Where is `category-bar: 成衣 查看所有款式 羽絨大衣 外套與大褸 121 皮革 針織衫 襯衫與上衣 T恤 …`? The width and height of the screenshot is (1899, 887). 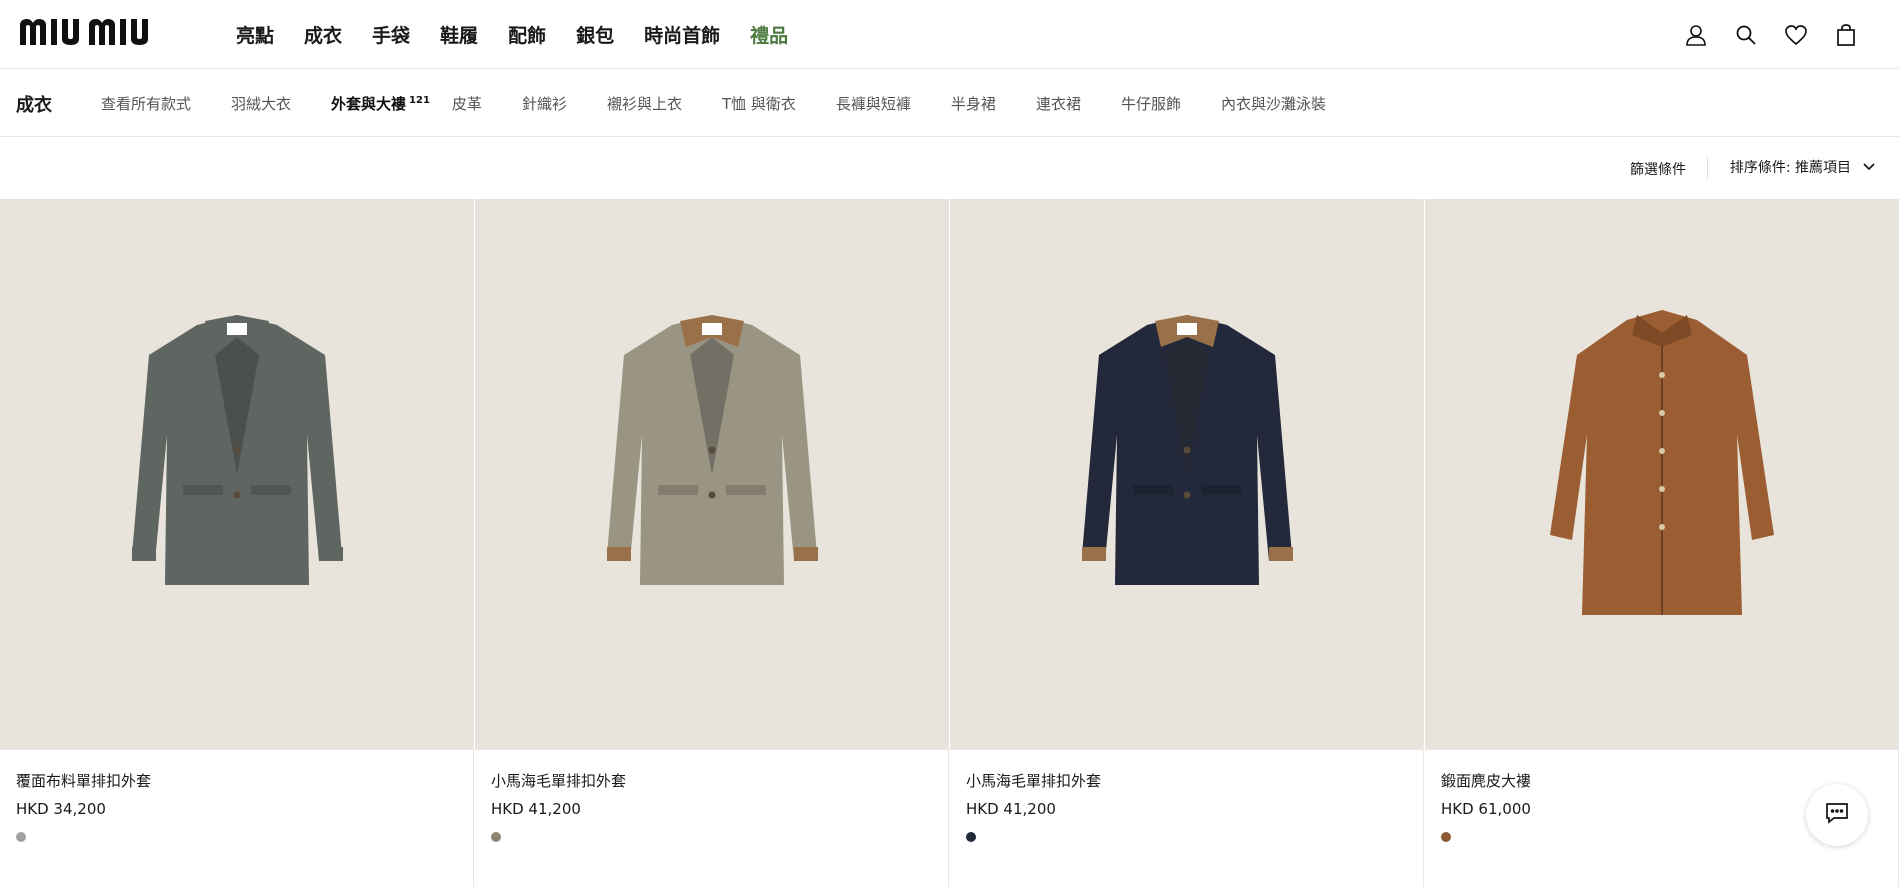
category-bar: 成衣 查看所有款式 羽絨大衣 外套與大褸 121 皮革 針織衫 襯衫與上衣 T恤 … is located at coordinates (949, 103).